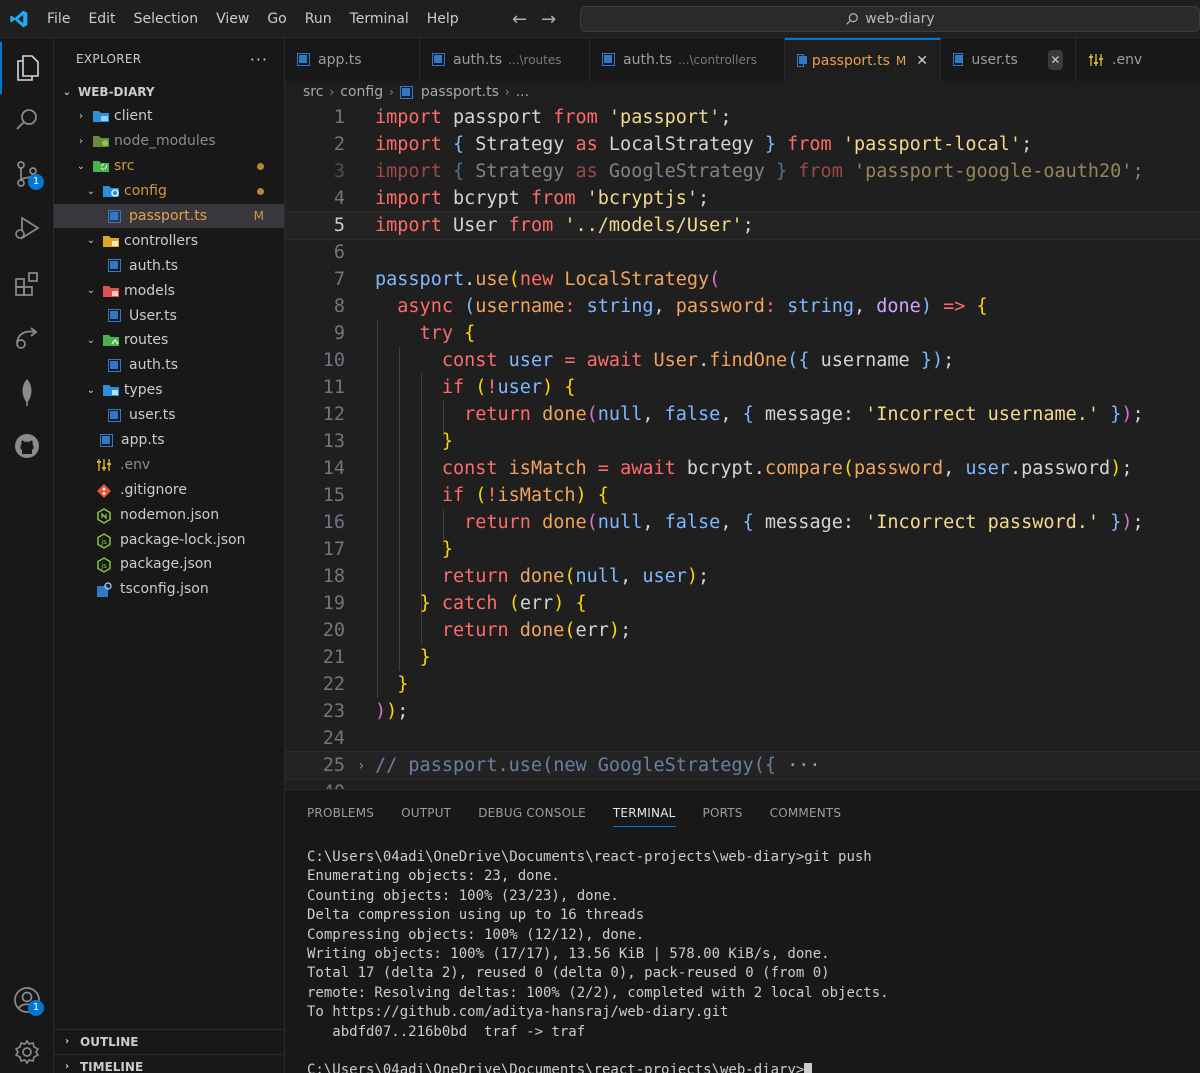 This screenshot has width=1200, height=1073. What do you see at coordinates (169, 440) in the screenshot?
I see `tree-item-app-ts: app.ts` at bounding box center [169, 440].